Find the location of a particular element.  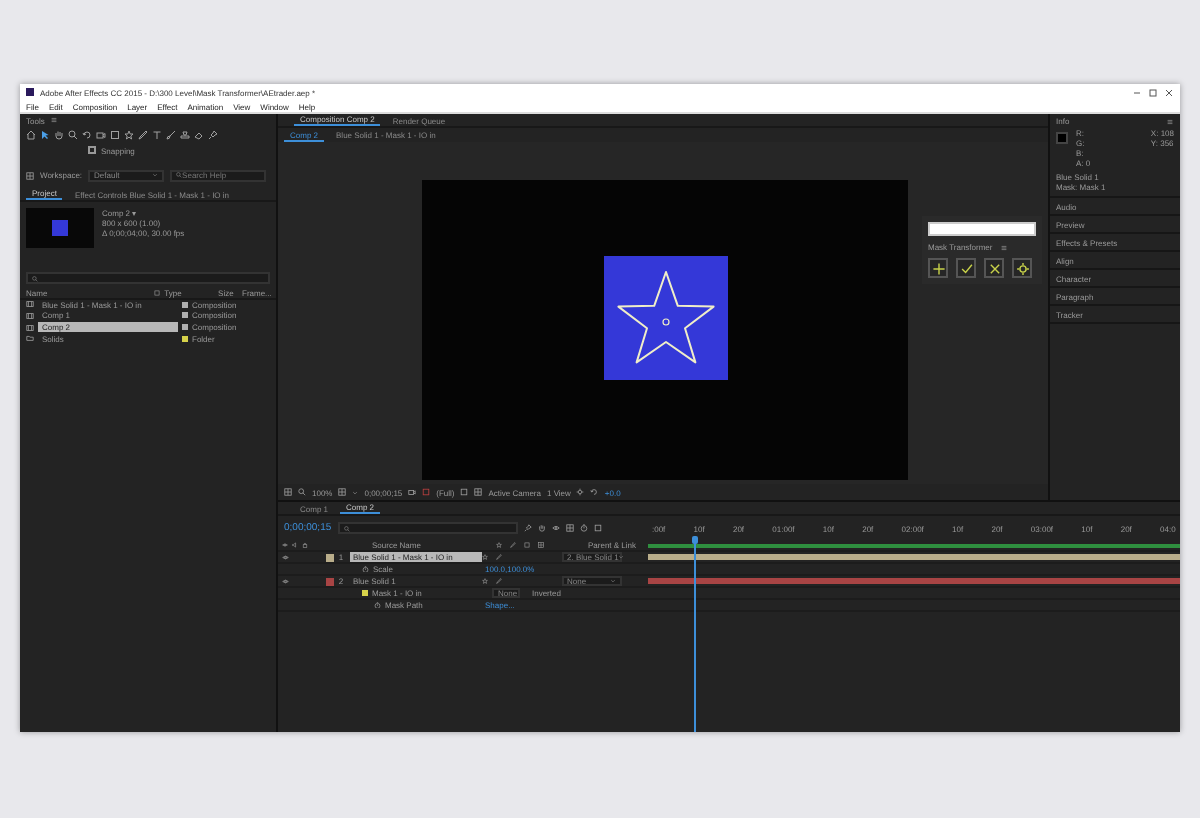

mask-name-field is located at coordinates (982, 229).